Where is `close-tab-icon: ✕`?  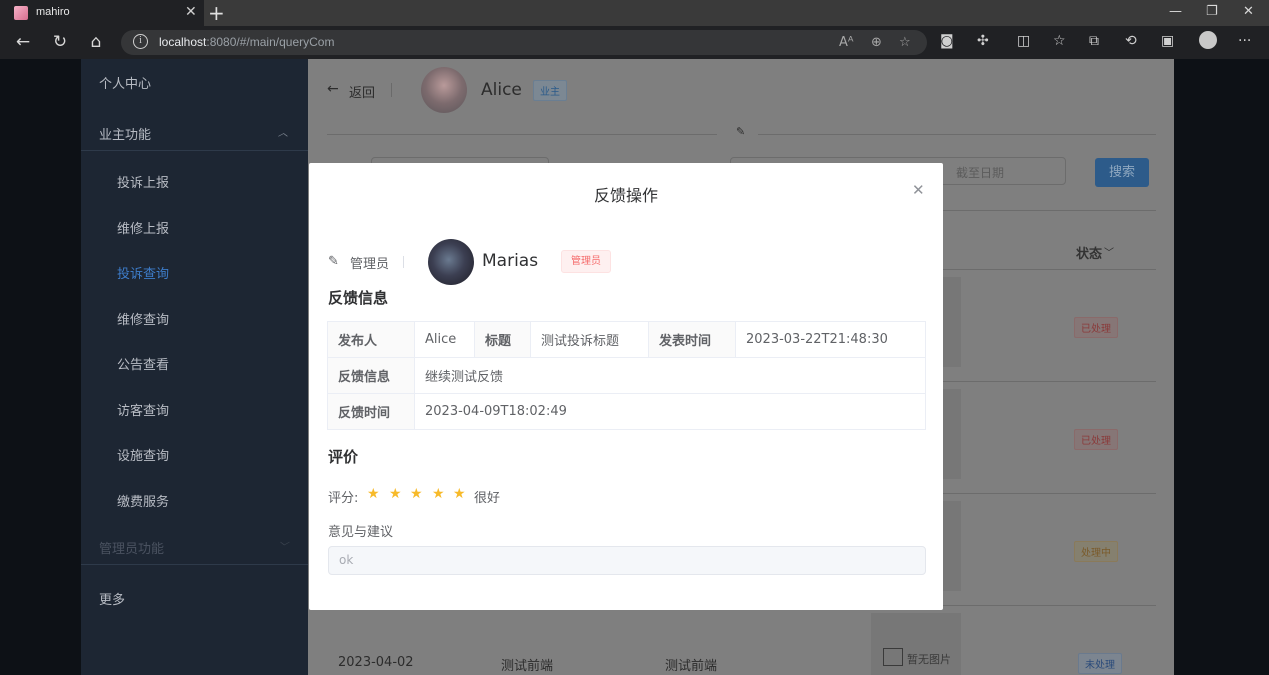
close-tab-icon: ✕ is located at coordinates (191, 12).